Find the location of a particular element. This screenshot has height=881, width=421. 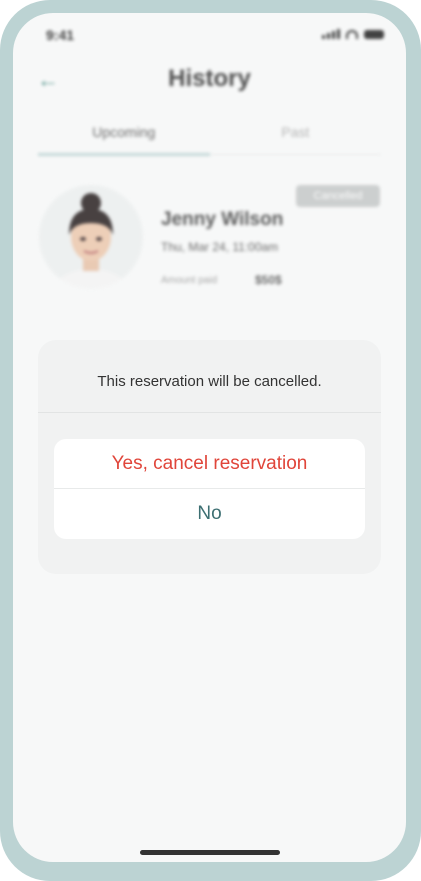

signal-icon is located at coordinates (331, 34).